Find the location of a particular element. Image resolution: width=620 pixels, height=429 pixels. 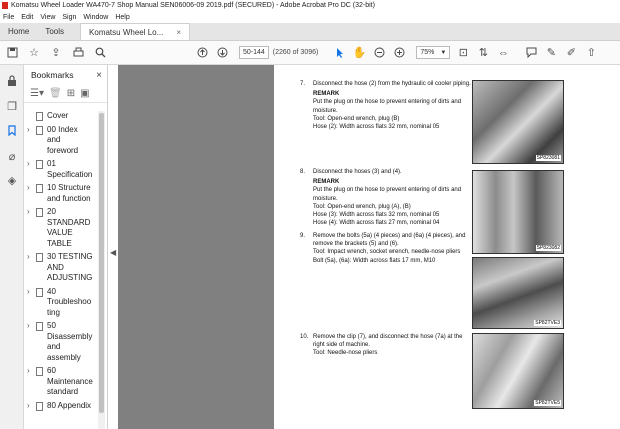

attachment-icon: ⌀ is located at coordinates (12, 156).